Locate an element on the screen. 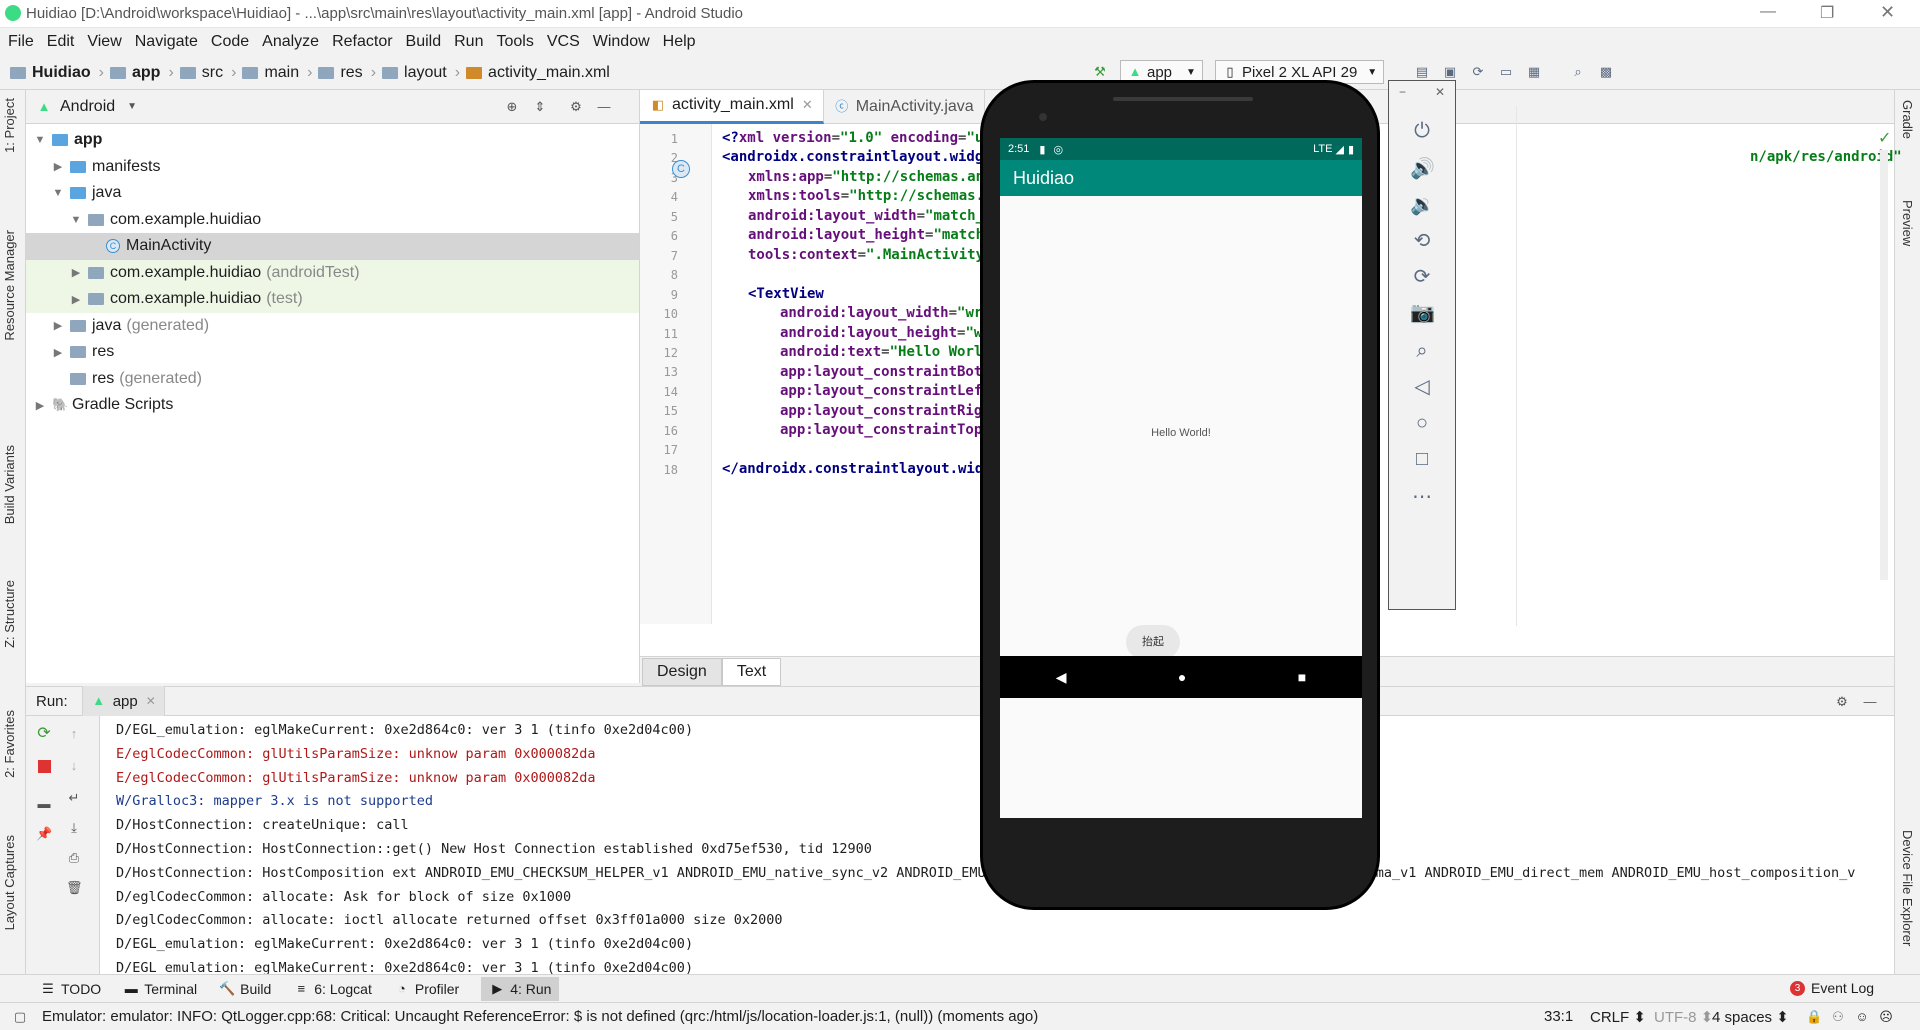 Image resolution: width=1920 pixels, height=1030 pixels. happy-face-icon: ☺ is located at coordinates (1862, 1017).